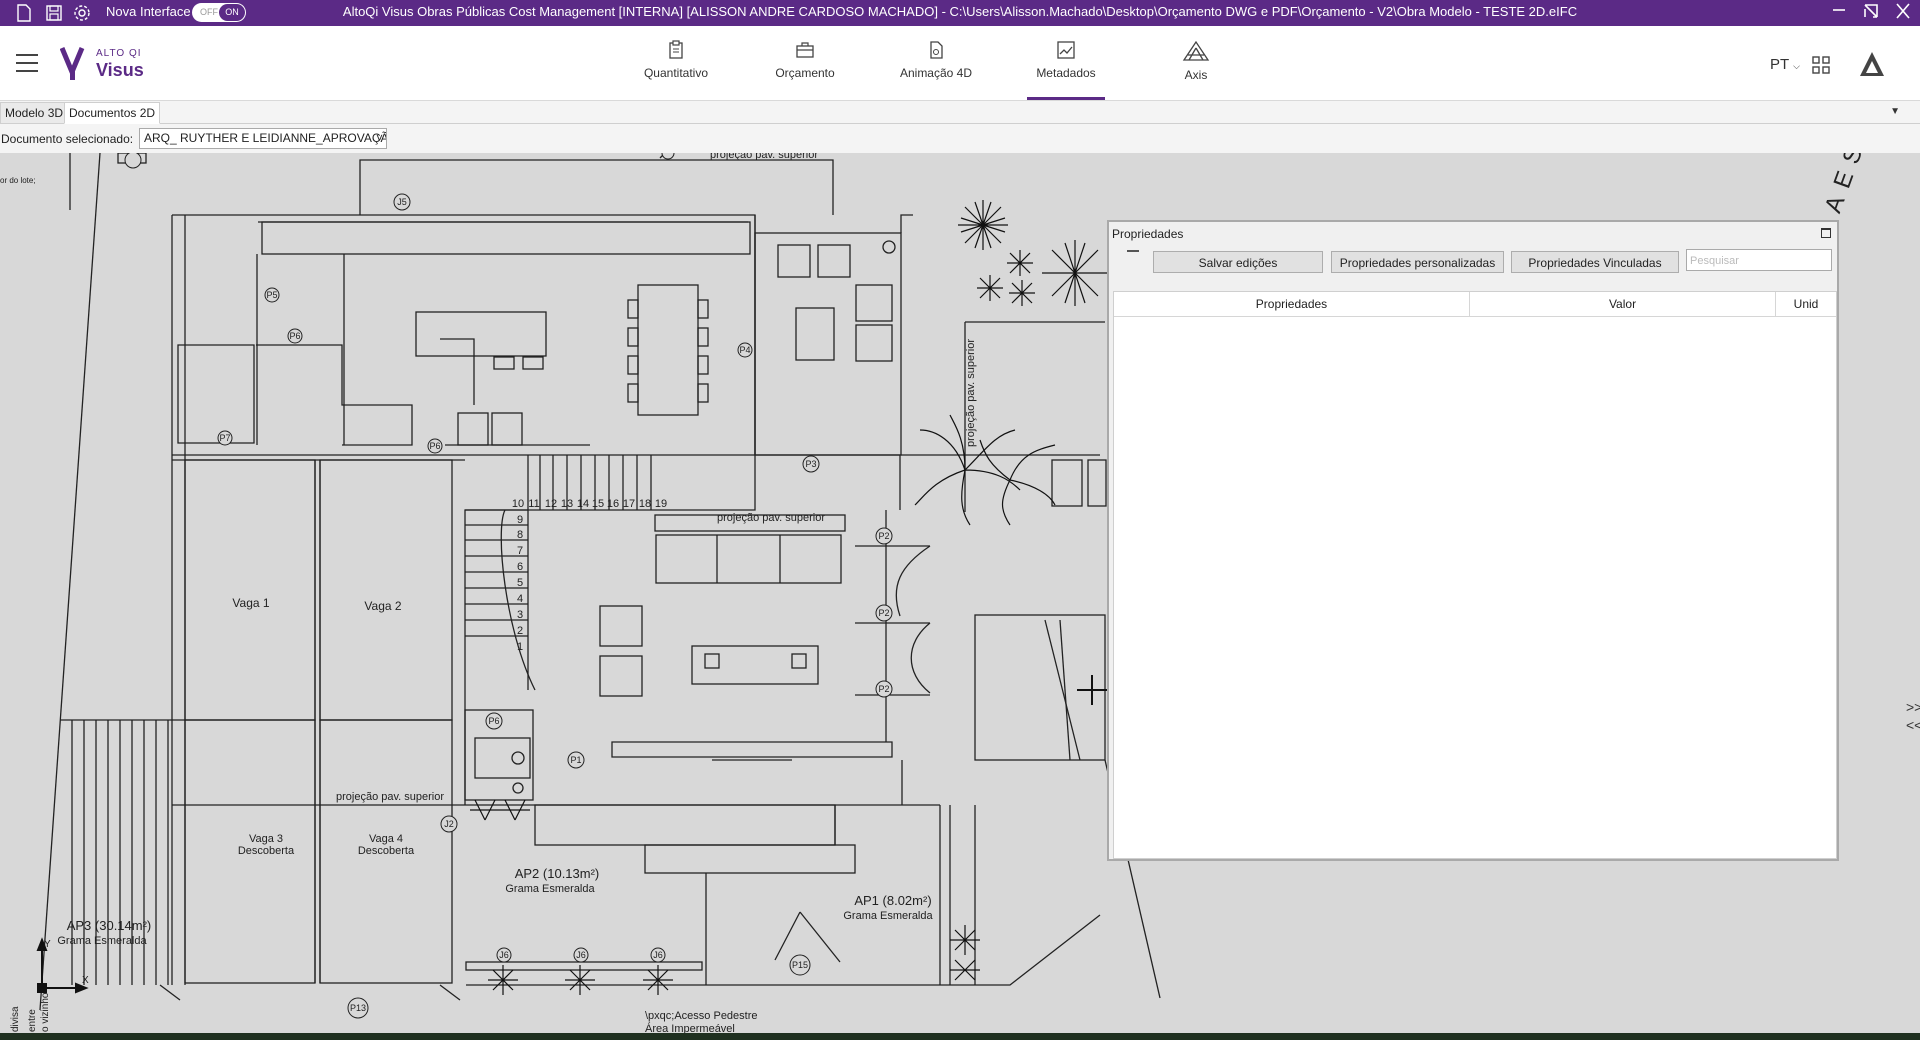  What do you see at coordinates (520, 535) in the screenshot?
I see `stair-8: 8` at bounding box center [520, 535].